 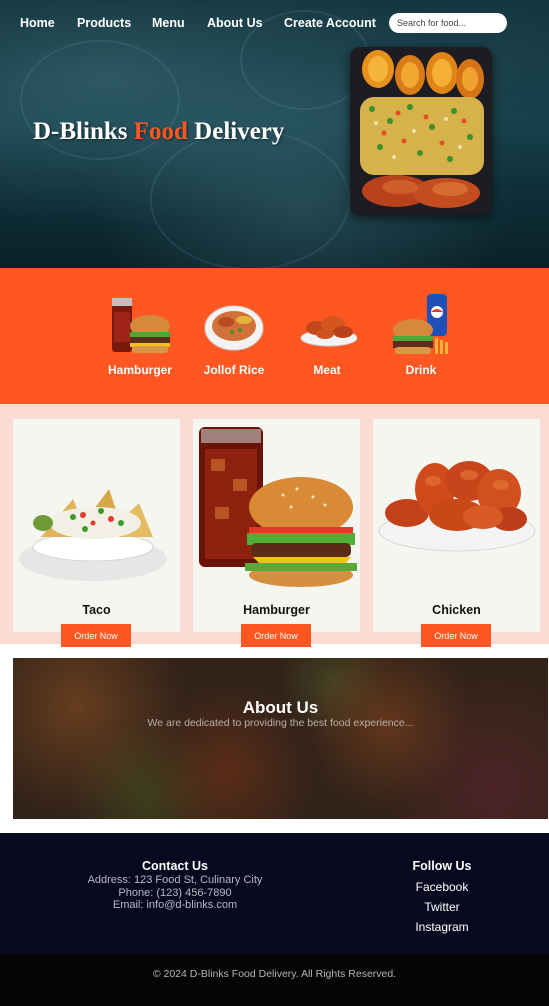 What do you see at coordinates (175, 892) in the screenshot?
I see `contact-phone: Phone: (123) 456-7890` at bounding box center [175, 892].